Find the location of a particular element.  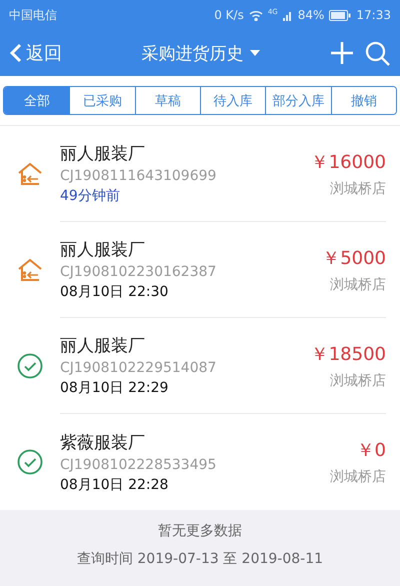

caret-icon is located at coordinates (255, 53).